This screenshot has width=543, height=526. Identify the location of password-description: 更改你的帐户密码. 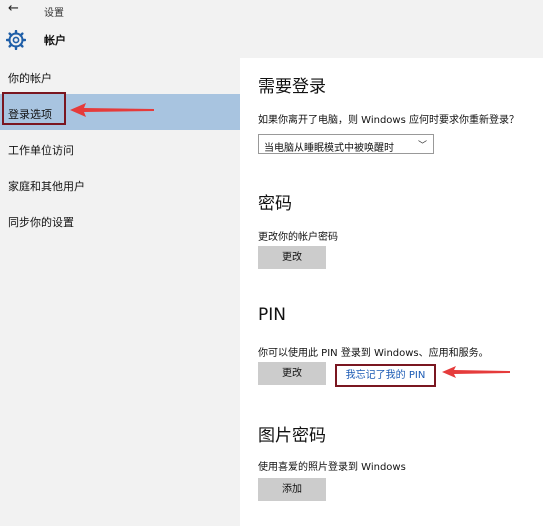
(298, 237).